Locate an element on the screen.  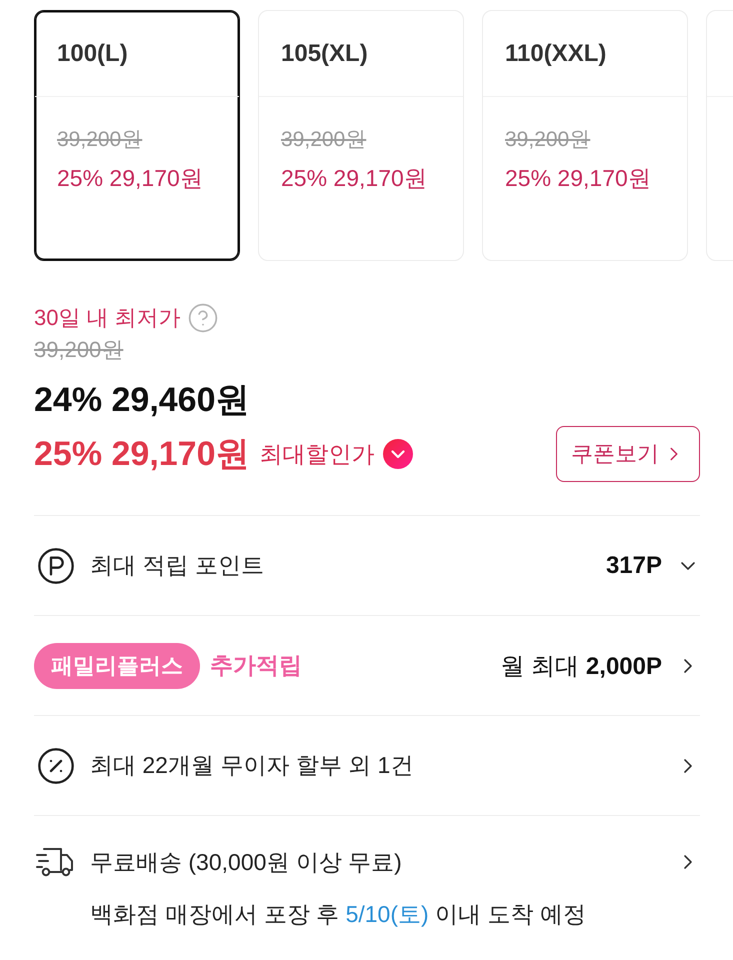
size-card: 100(L) 39,200원 25% 29,170원 is located at coordinates (137, 135).